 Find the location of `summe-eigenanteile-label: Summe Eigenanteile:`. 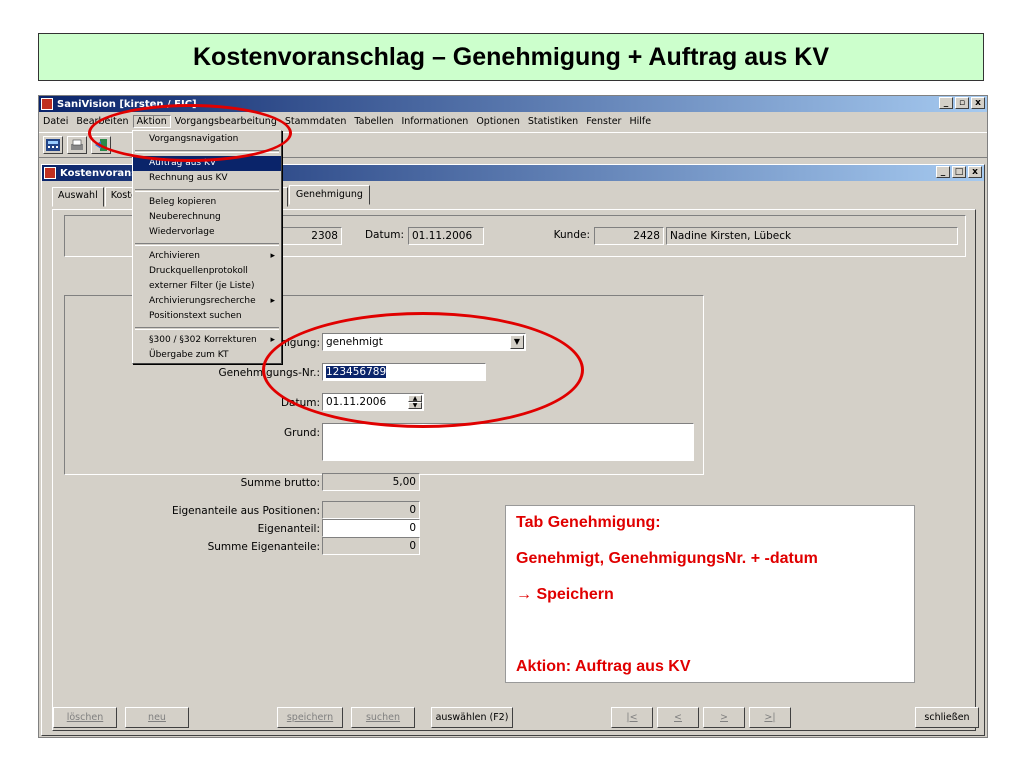

summe-eigenanteile-label: Summe Eigenanteile: is located at coordinates (263, 547).